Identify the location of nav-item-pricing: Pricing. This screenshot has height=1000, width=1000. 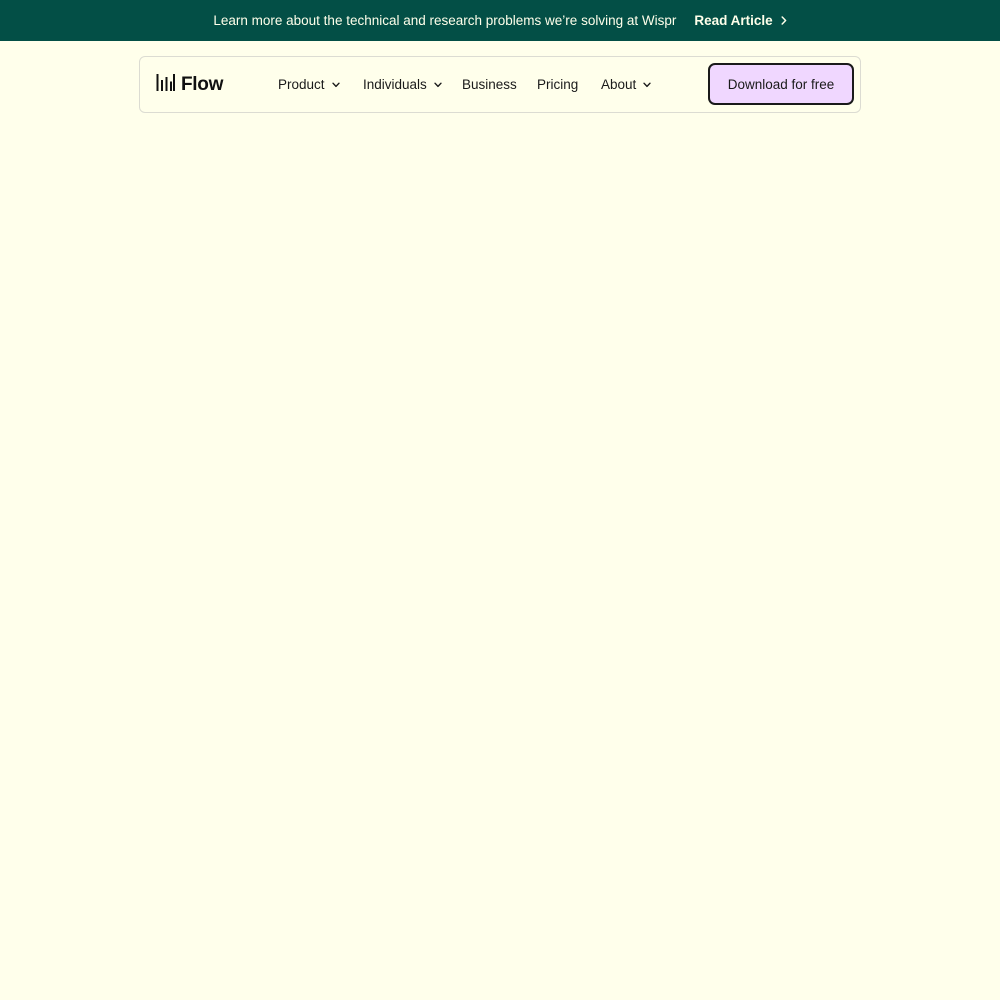
(557, 84).